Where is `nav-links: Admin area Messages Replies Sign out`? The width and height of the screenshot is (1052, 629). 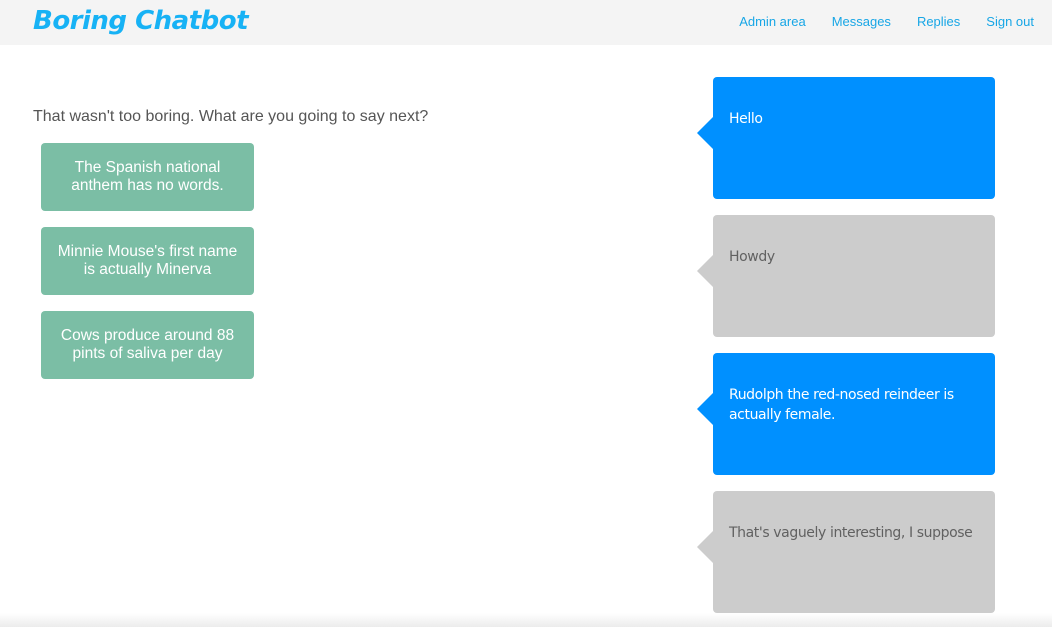
nav-links: Admin area Messages Replies Sign out is located at coordinates (886, 21).